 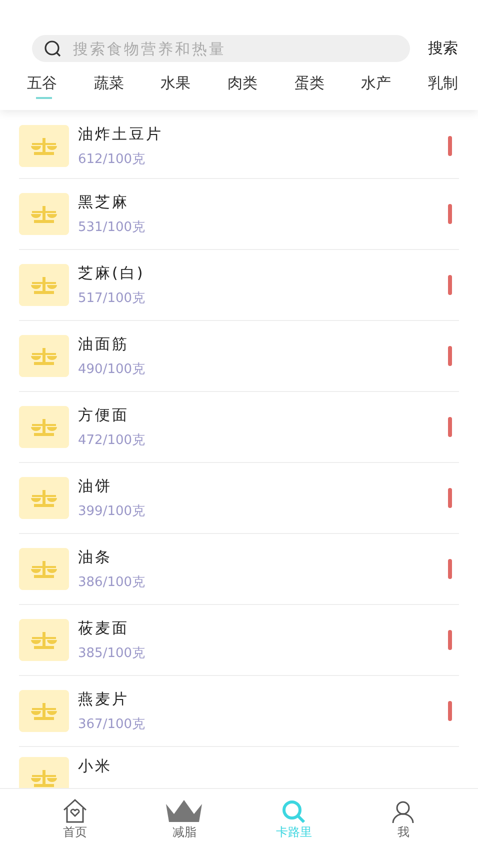 What do you see at coordinates (104, 202) in the screenshot?
I see `food-name: 黑芝麻` at bounding box center [104, 202].